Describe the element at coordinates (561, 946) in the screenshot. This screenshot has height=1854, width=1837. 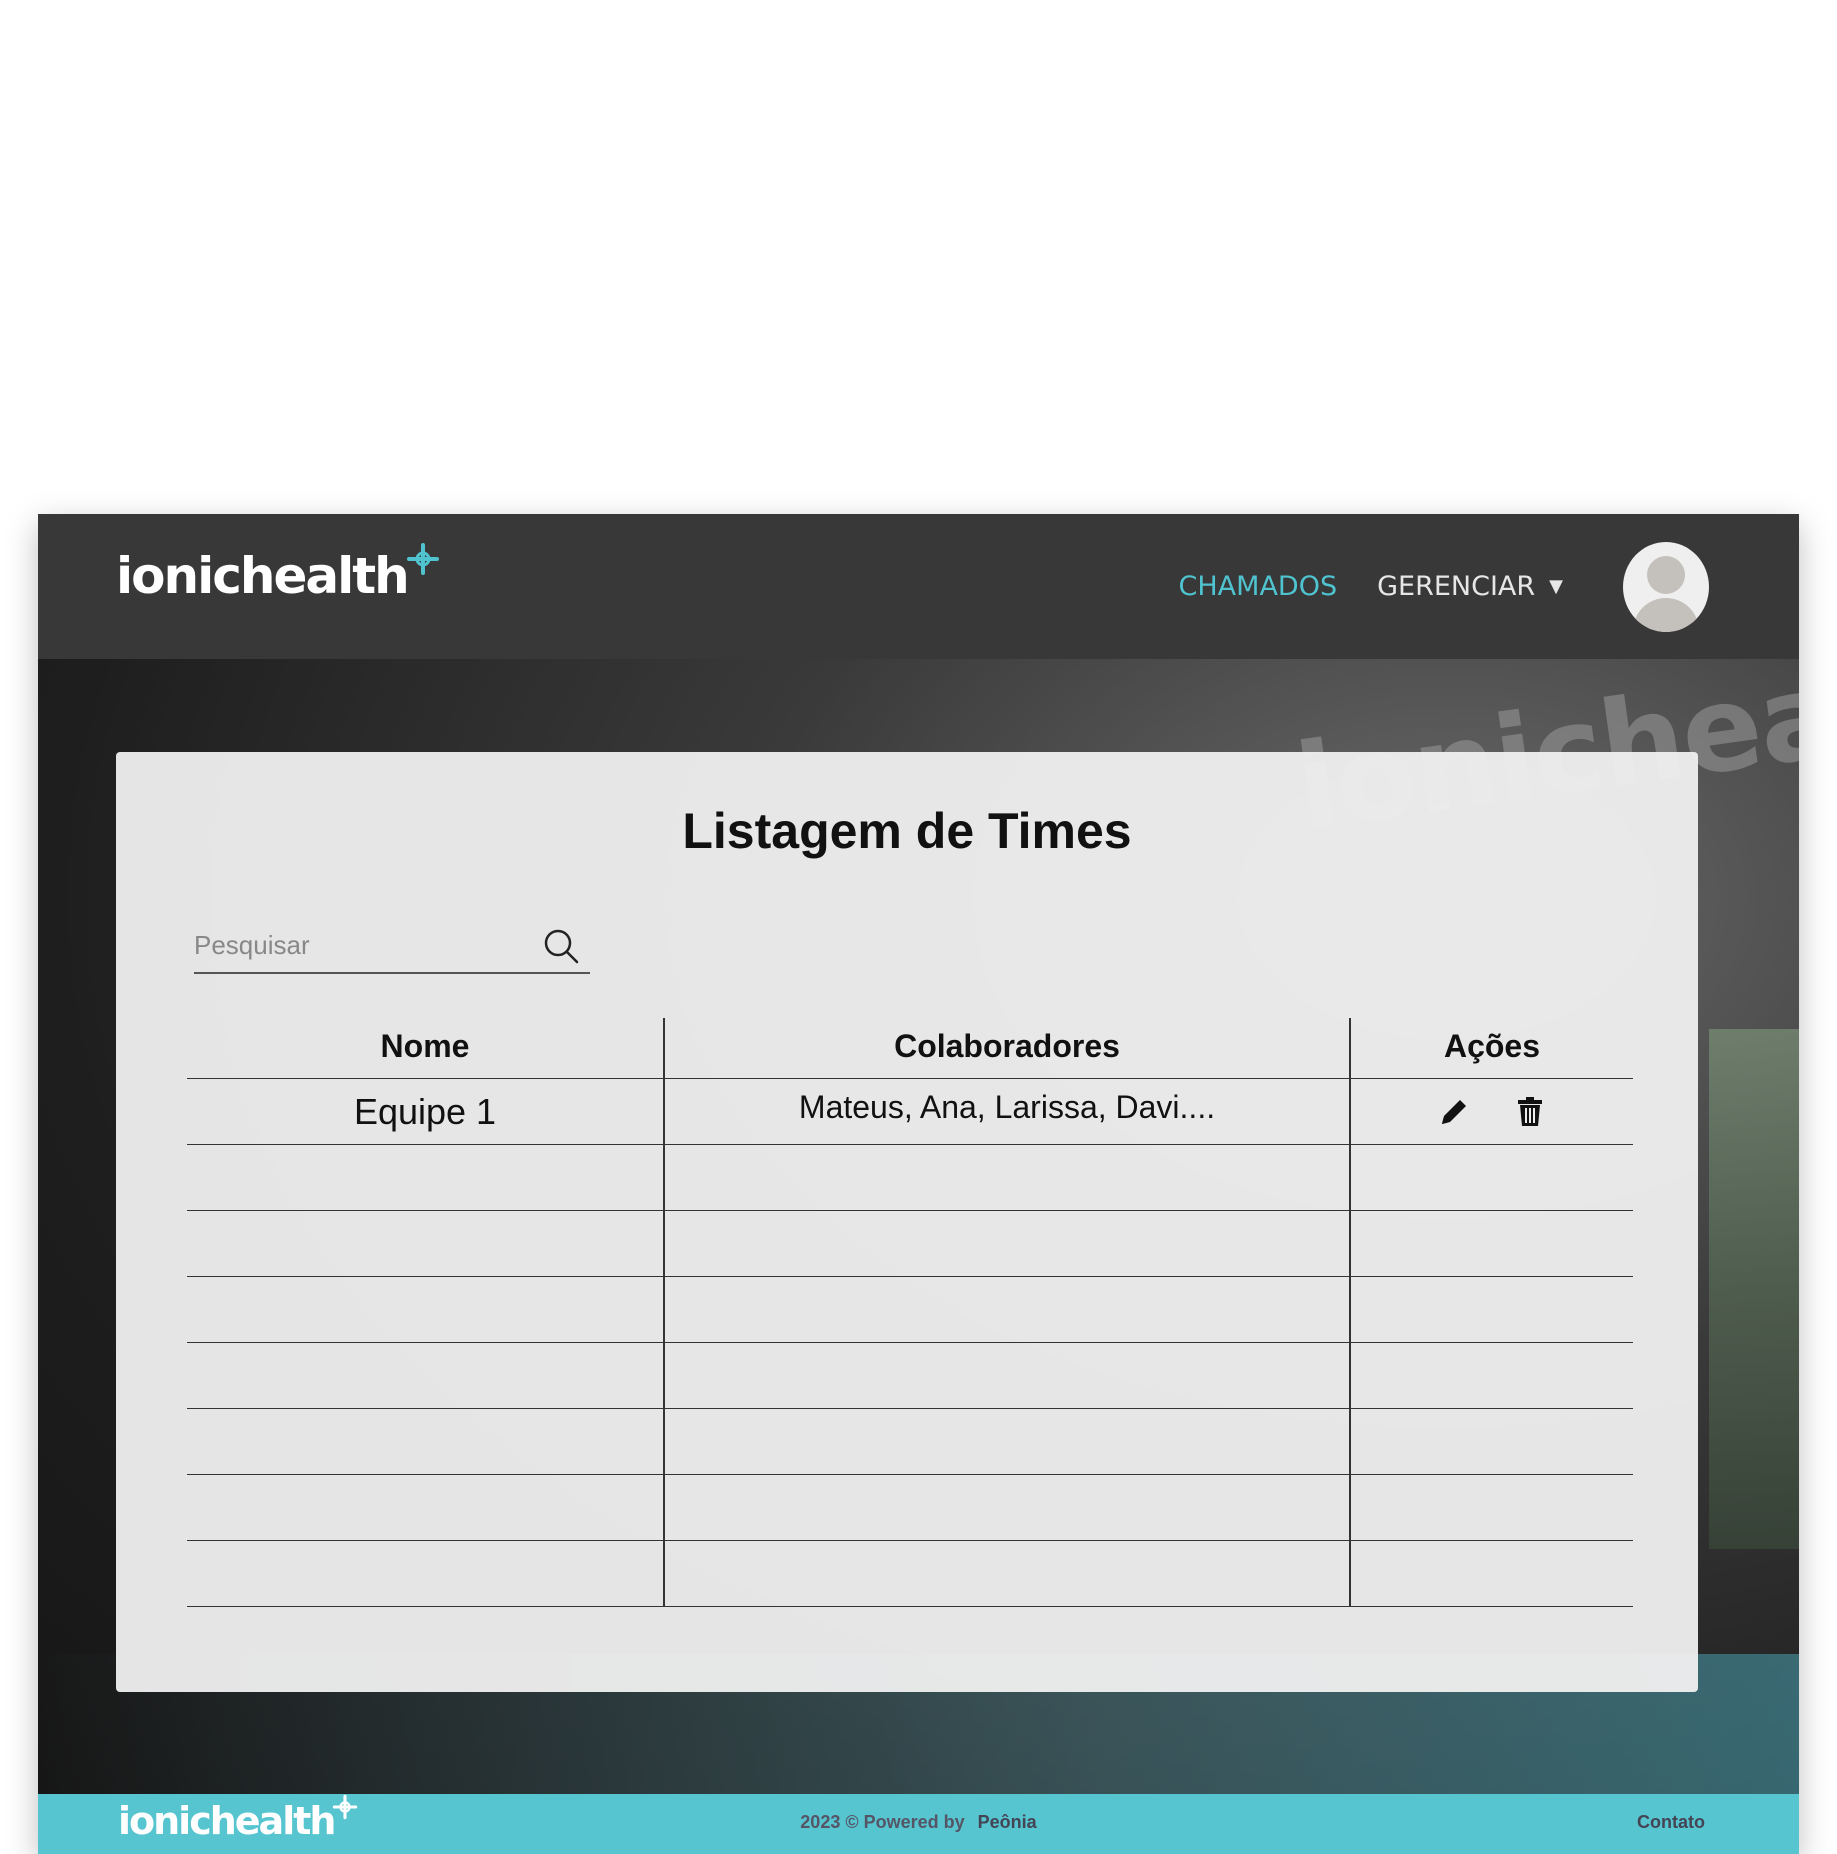
I see `search-icon` at that location.